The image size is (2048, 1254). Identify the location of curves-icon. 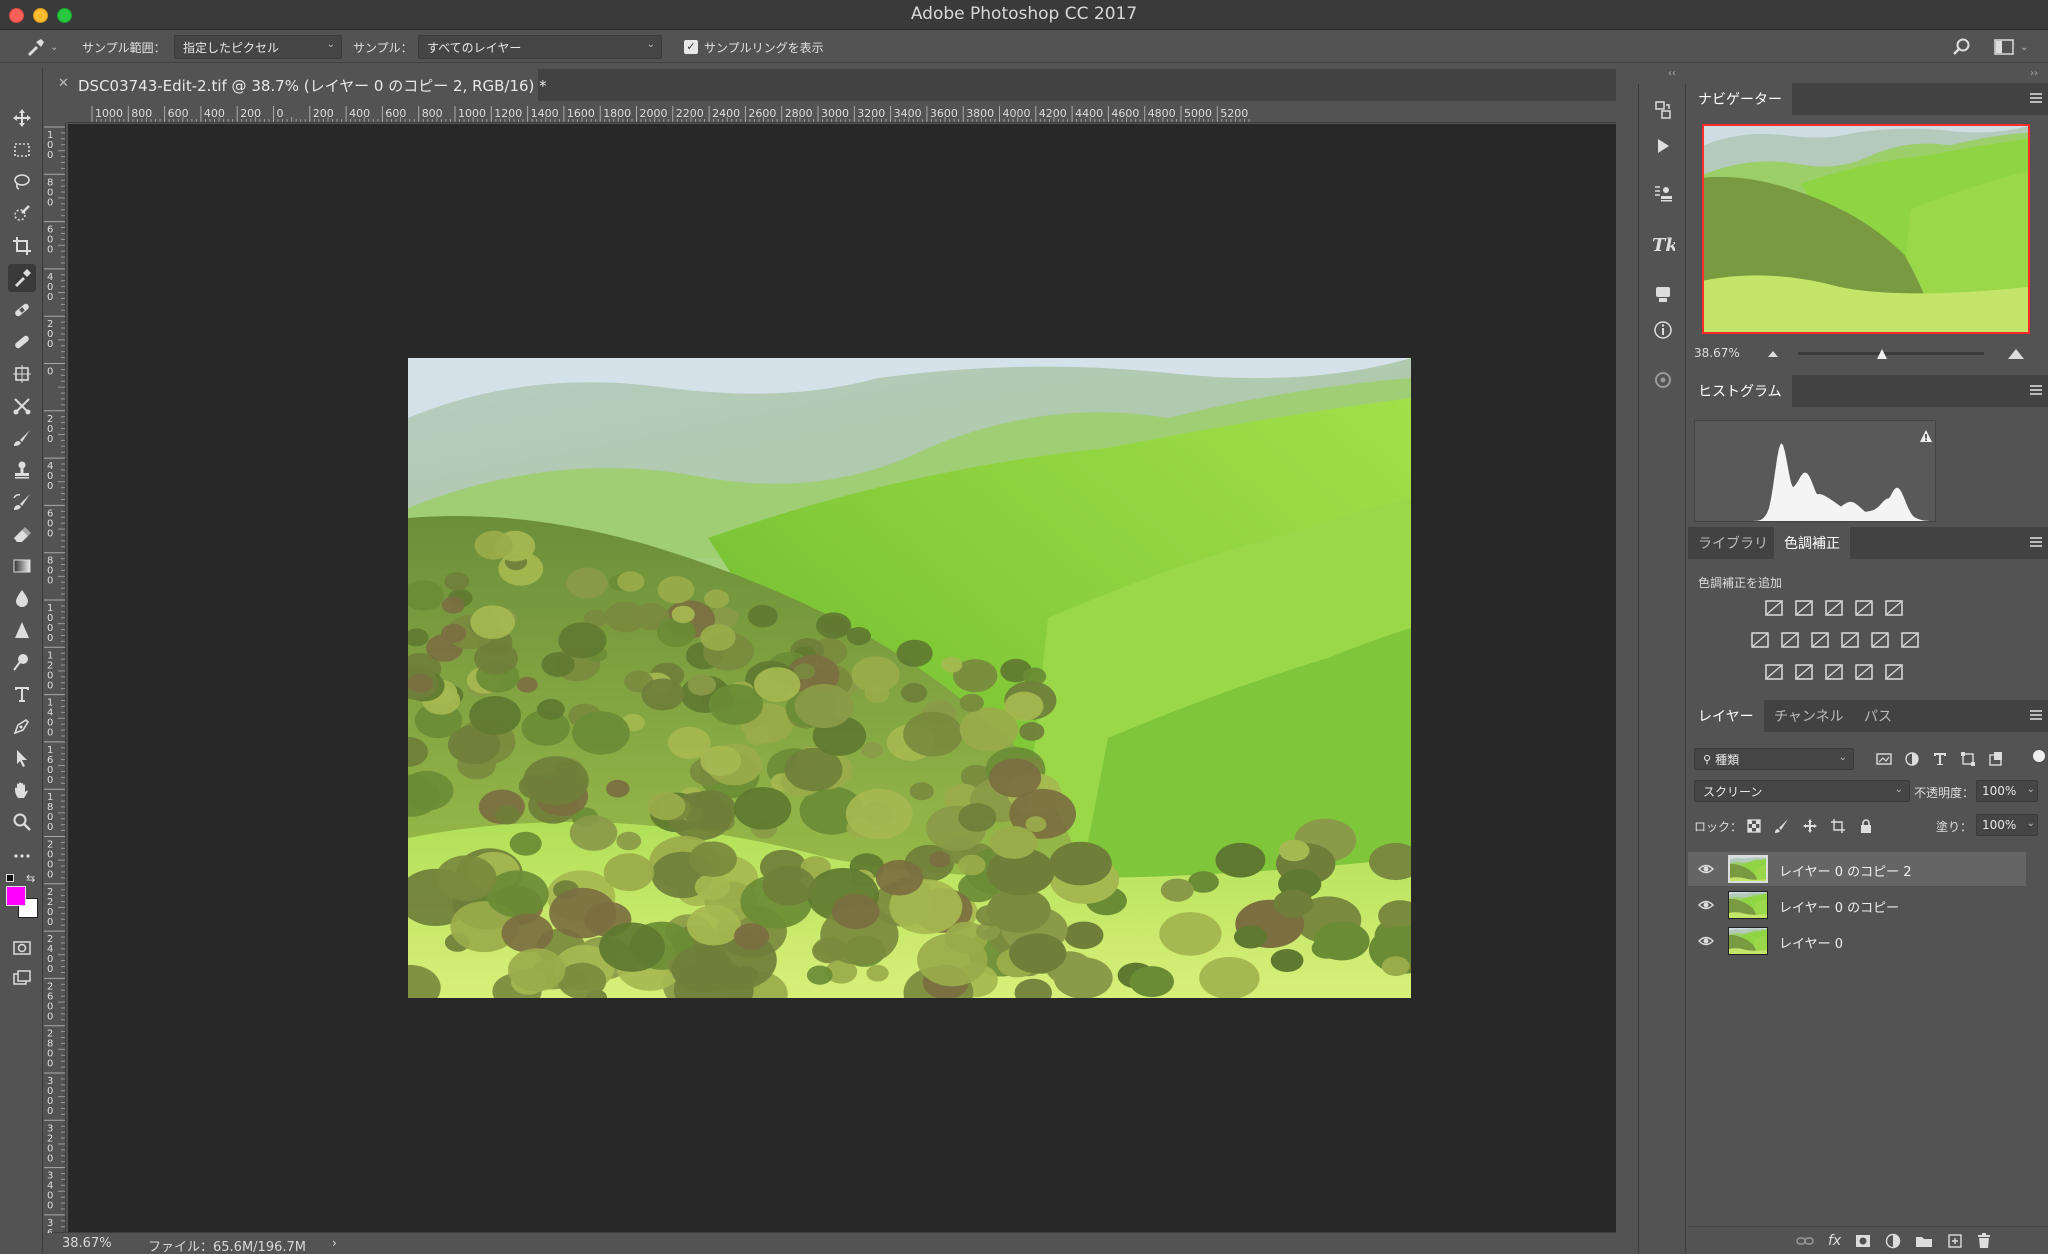
(1834, 608).